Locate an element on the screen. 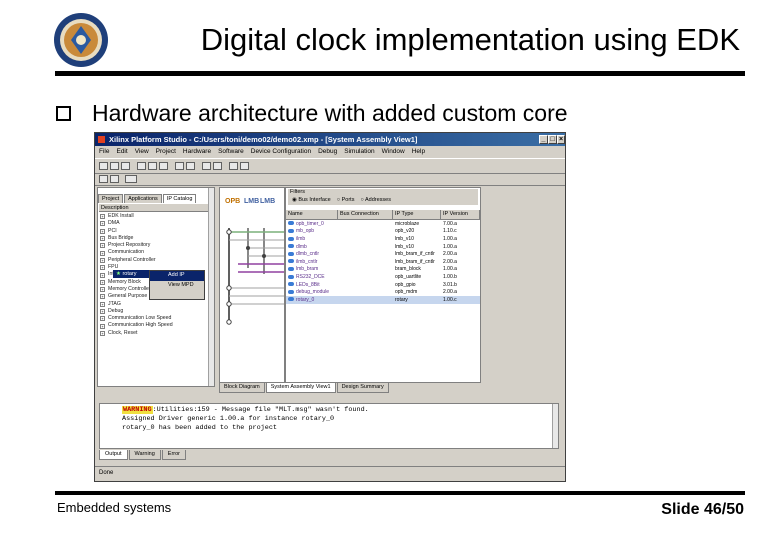 Image resolution: width=780 pixels, height=540 pixels. filter-bus-interface: ◉ Bus Interface is located at coordinates (311, 200).